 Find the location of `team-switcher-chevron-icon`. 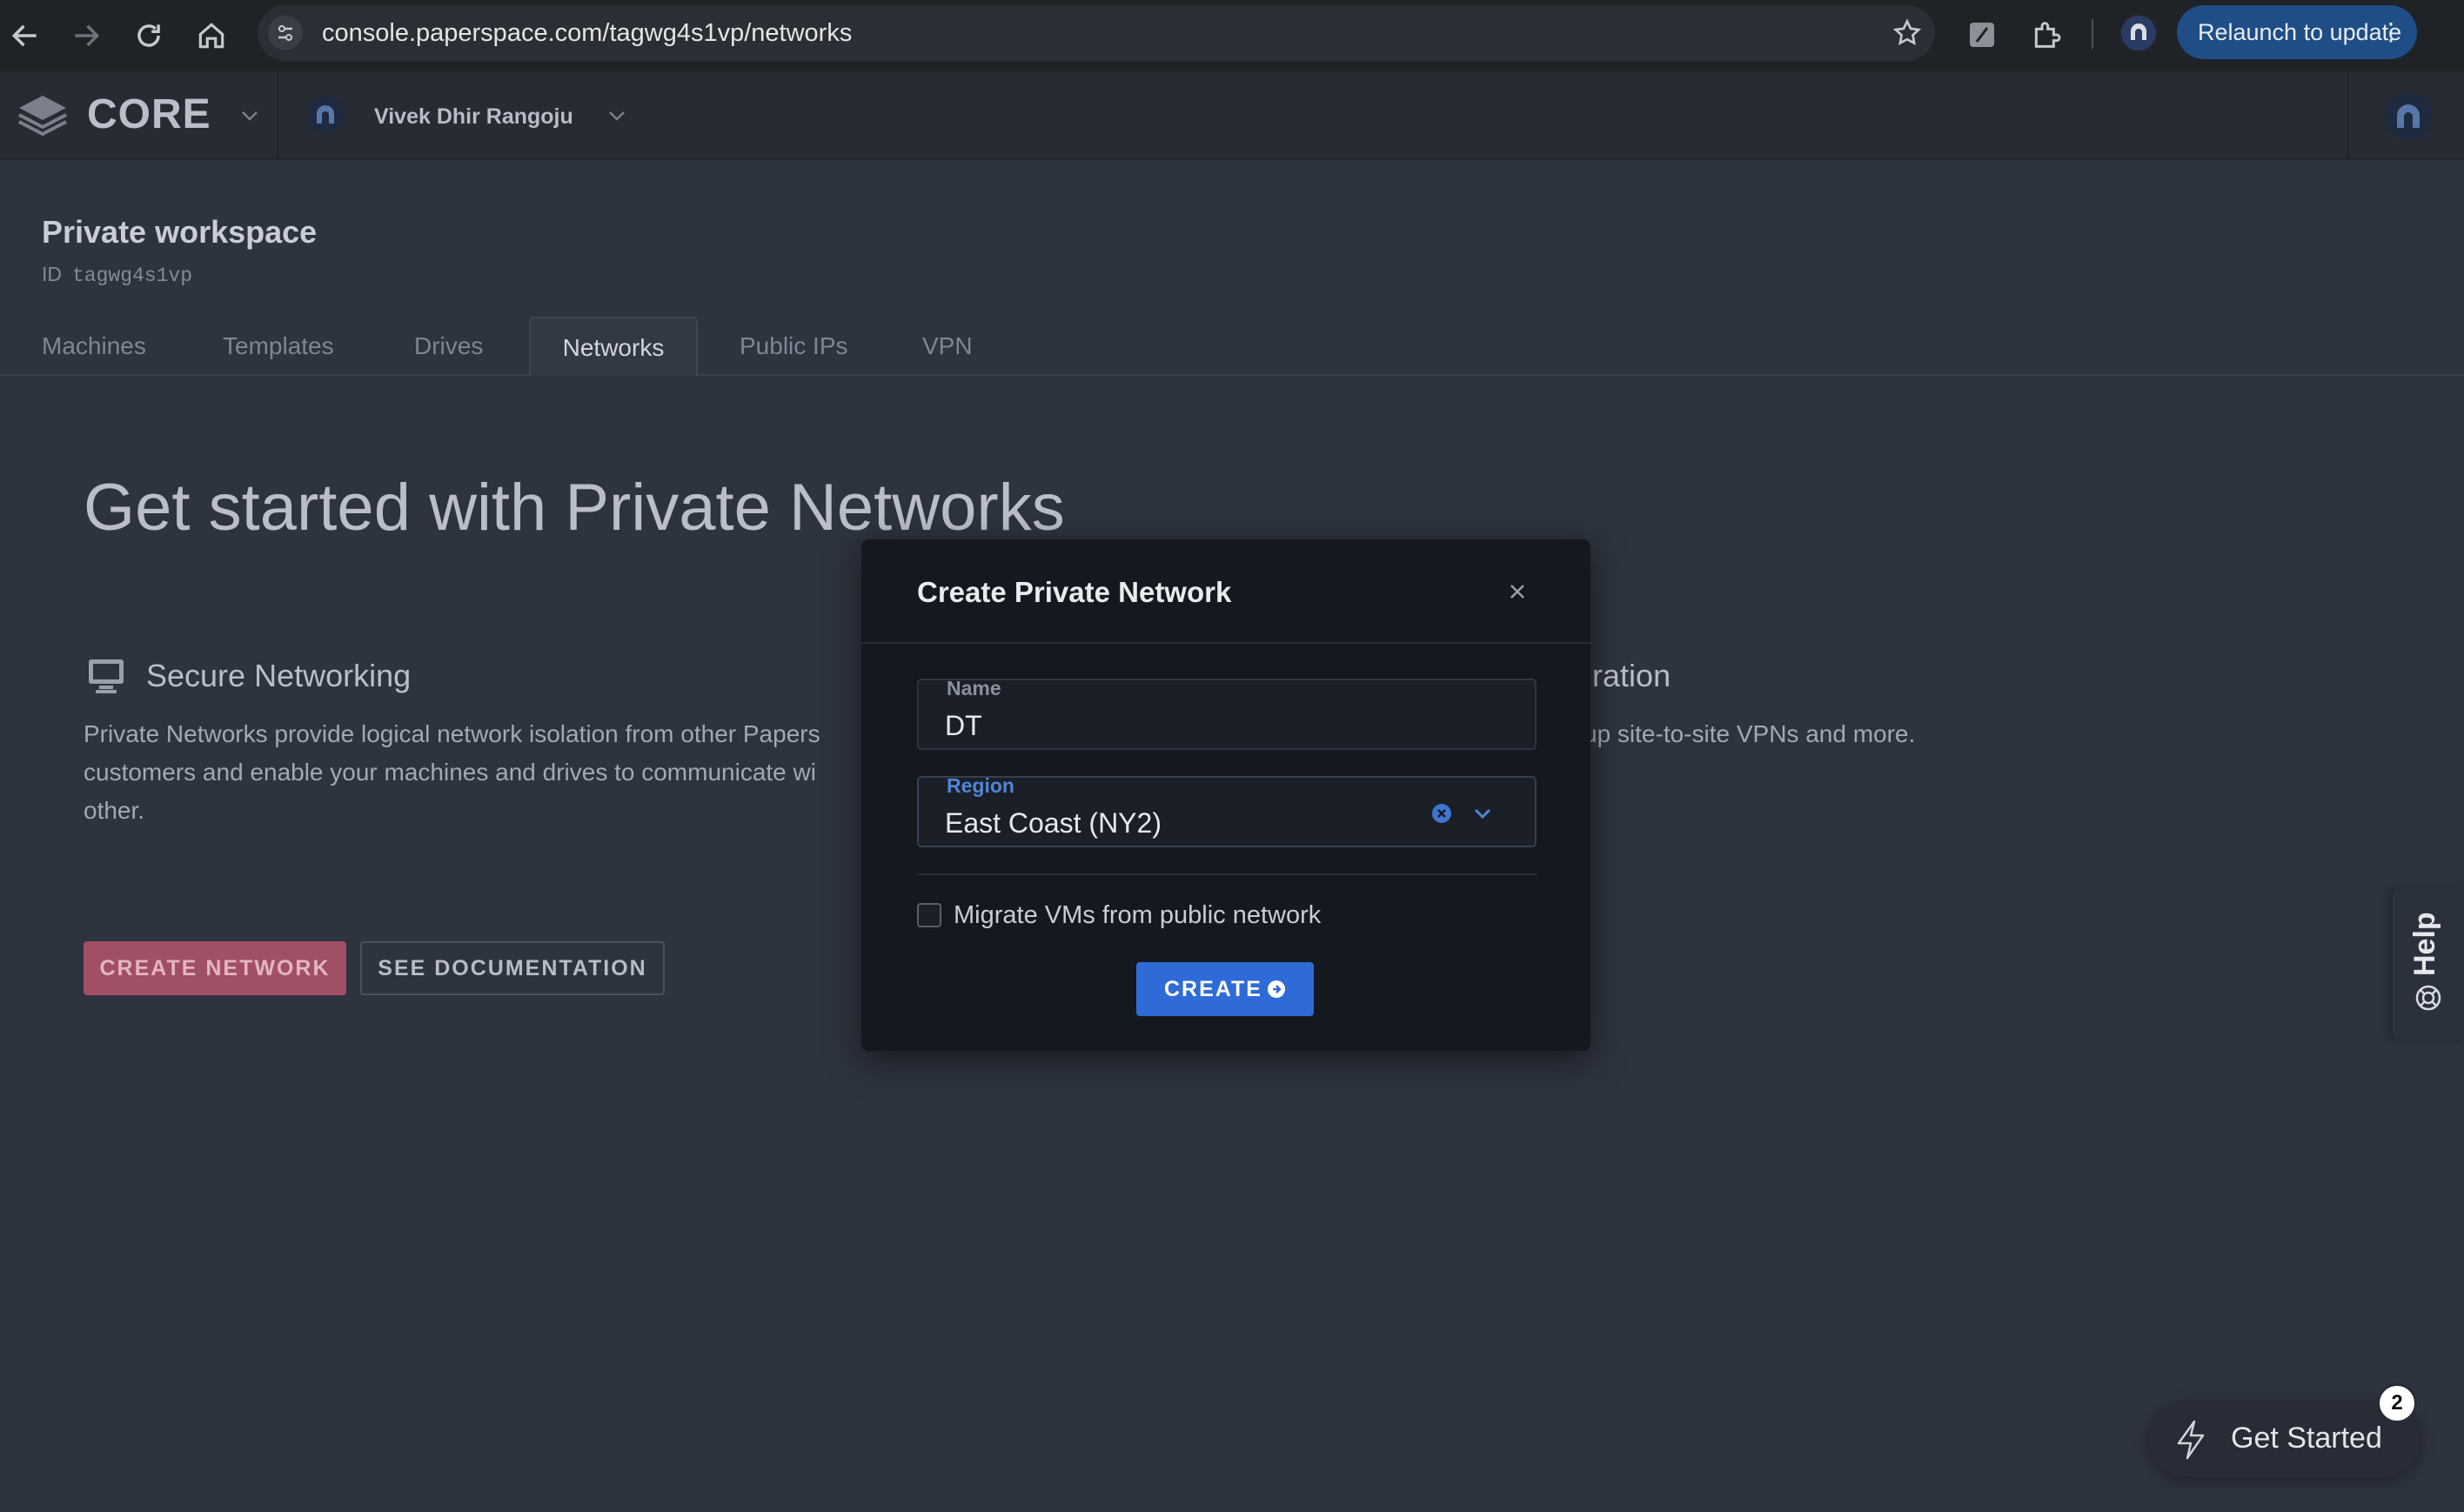

team-switcher-chevron-icon is located at coordinates (616, 116).